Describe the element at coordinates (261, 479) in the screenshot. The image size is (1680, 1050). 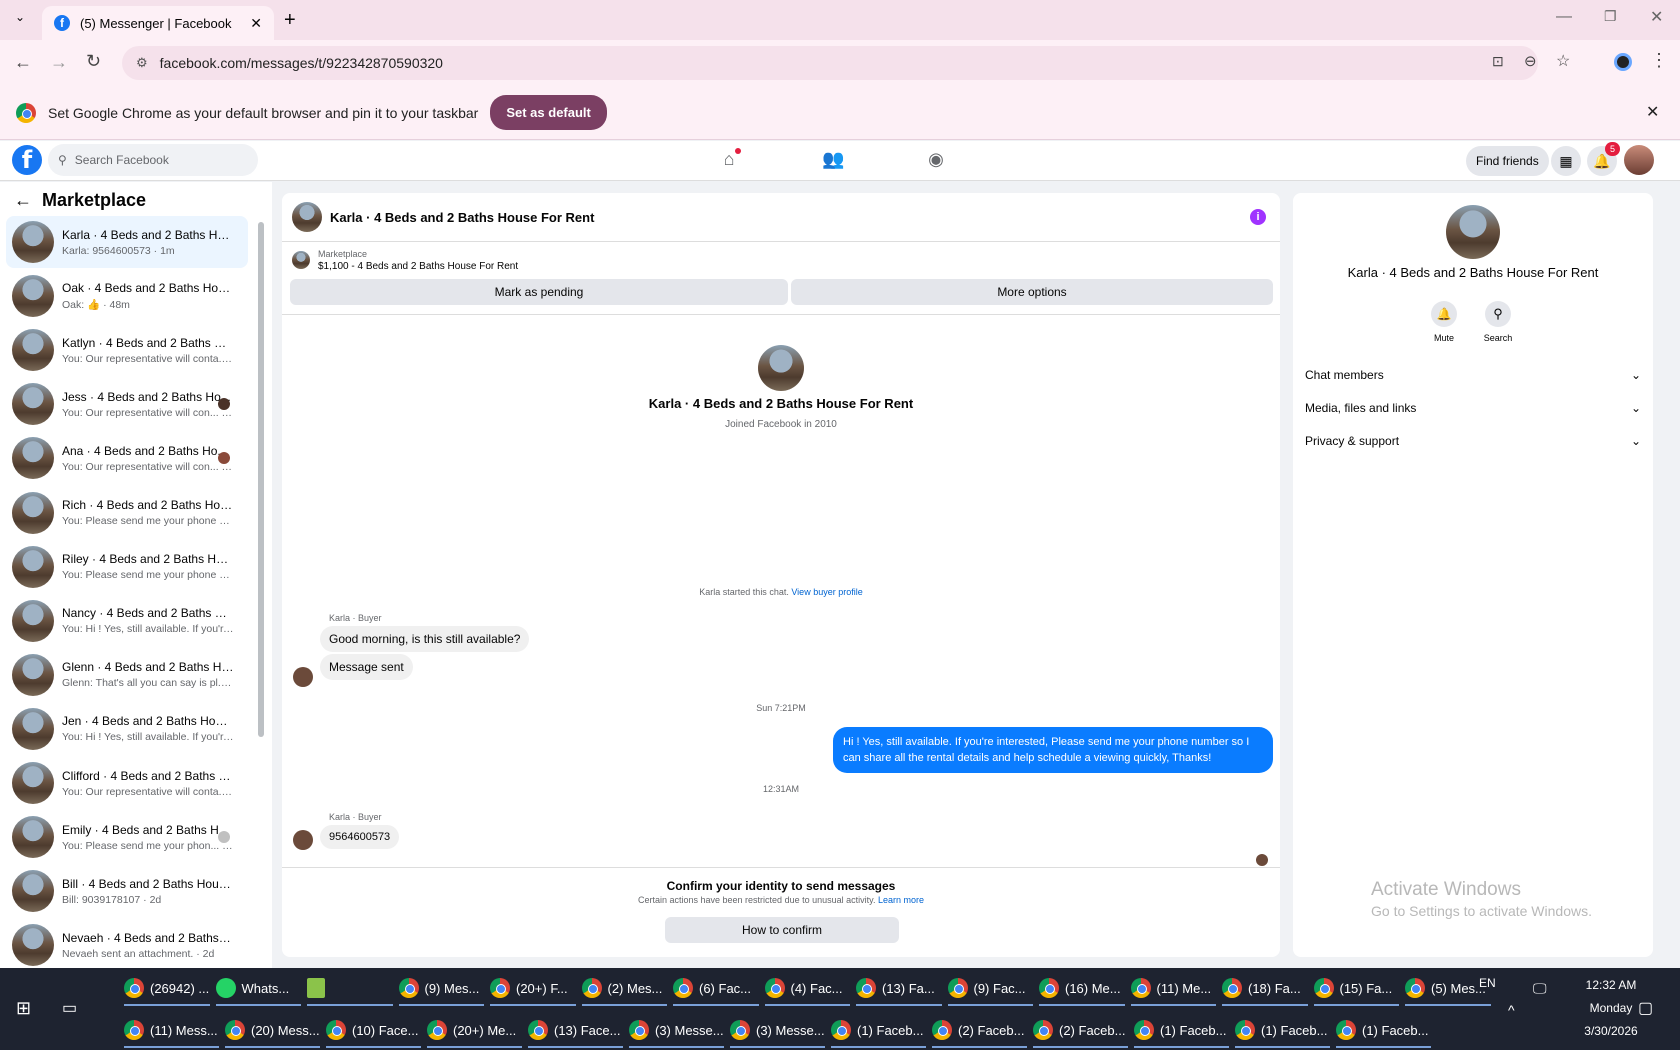
I see `scrollbar-thumb` at that location.